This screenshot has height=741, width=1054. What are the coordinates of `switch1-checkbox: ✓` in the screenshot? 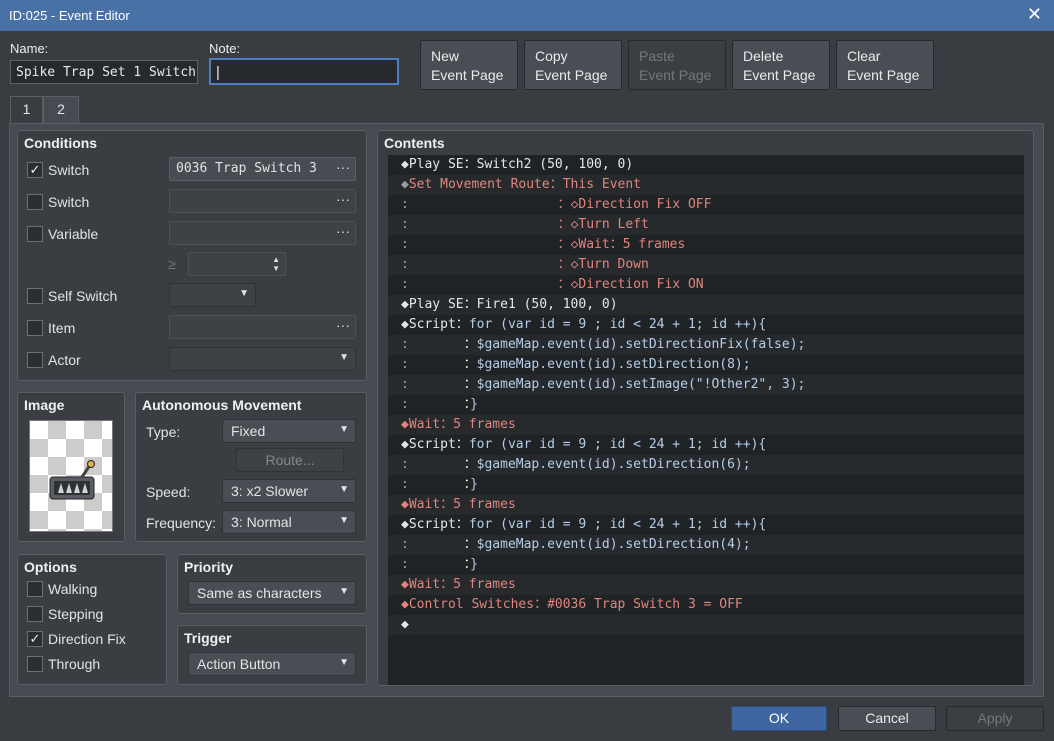 It's located at (35, 170).